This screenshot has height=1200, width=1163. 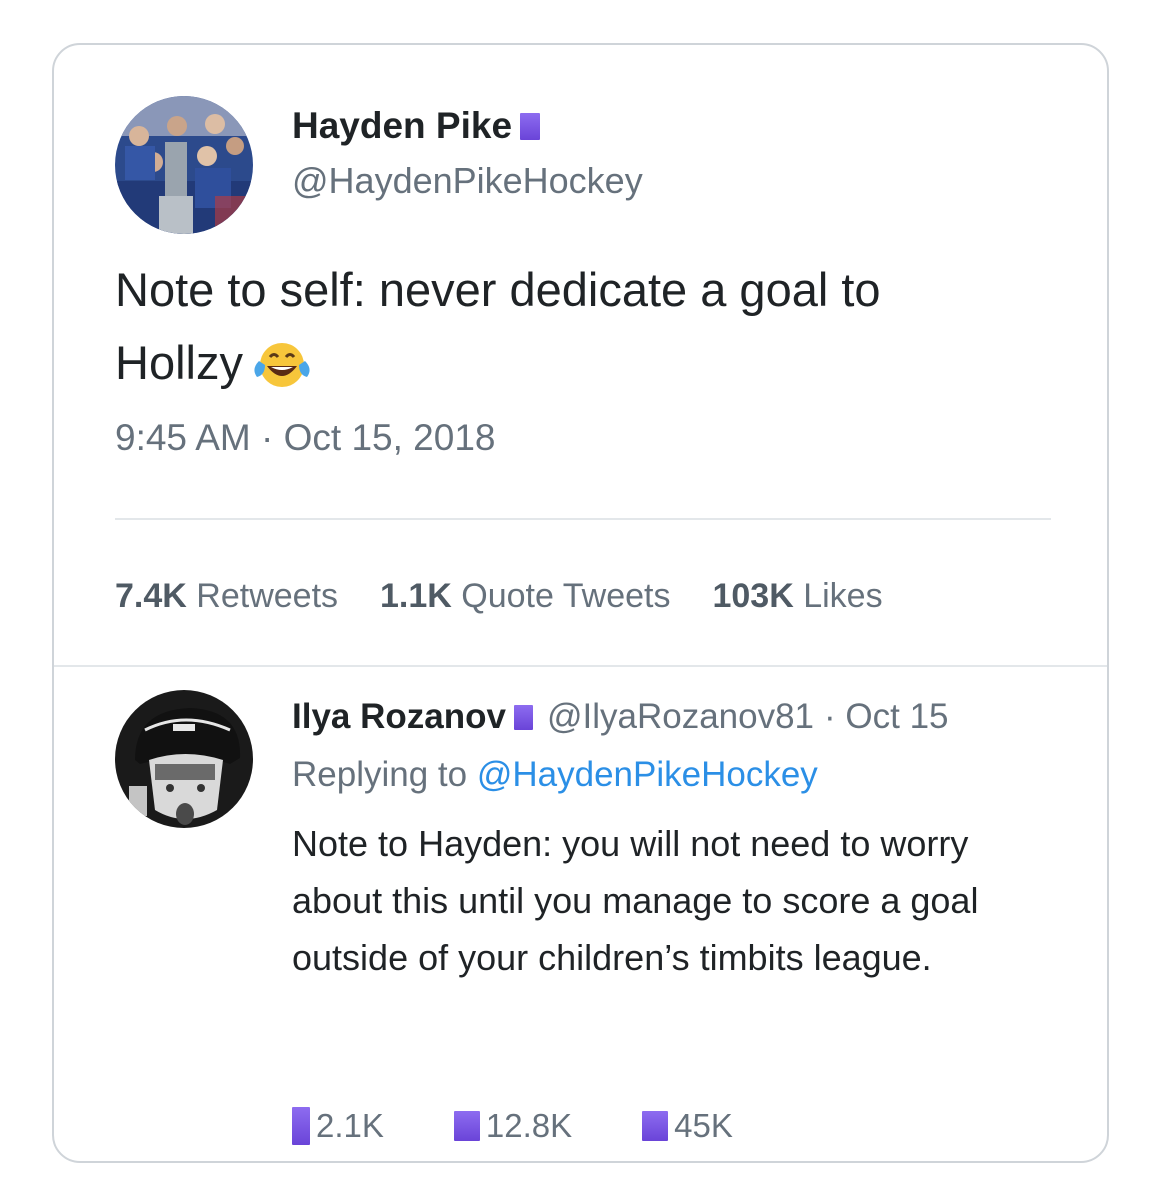 What do you see at coordinates (523, 717) in the screenshot?
I see `reply-verified-badge-icon` at bounding box center [523, 717].